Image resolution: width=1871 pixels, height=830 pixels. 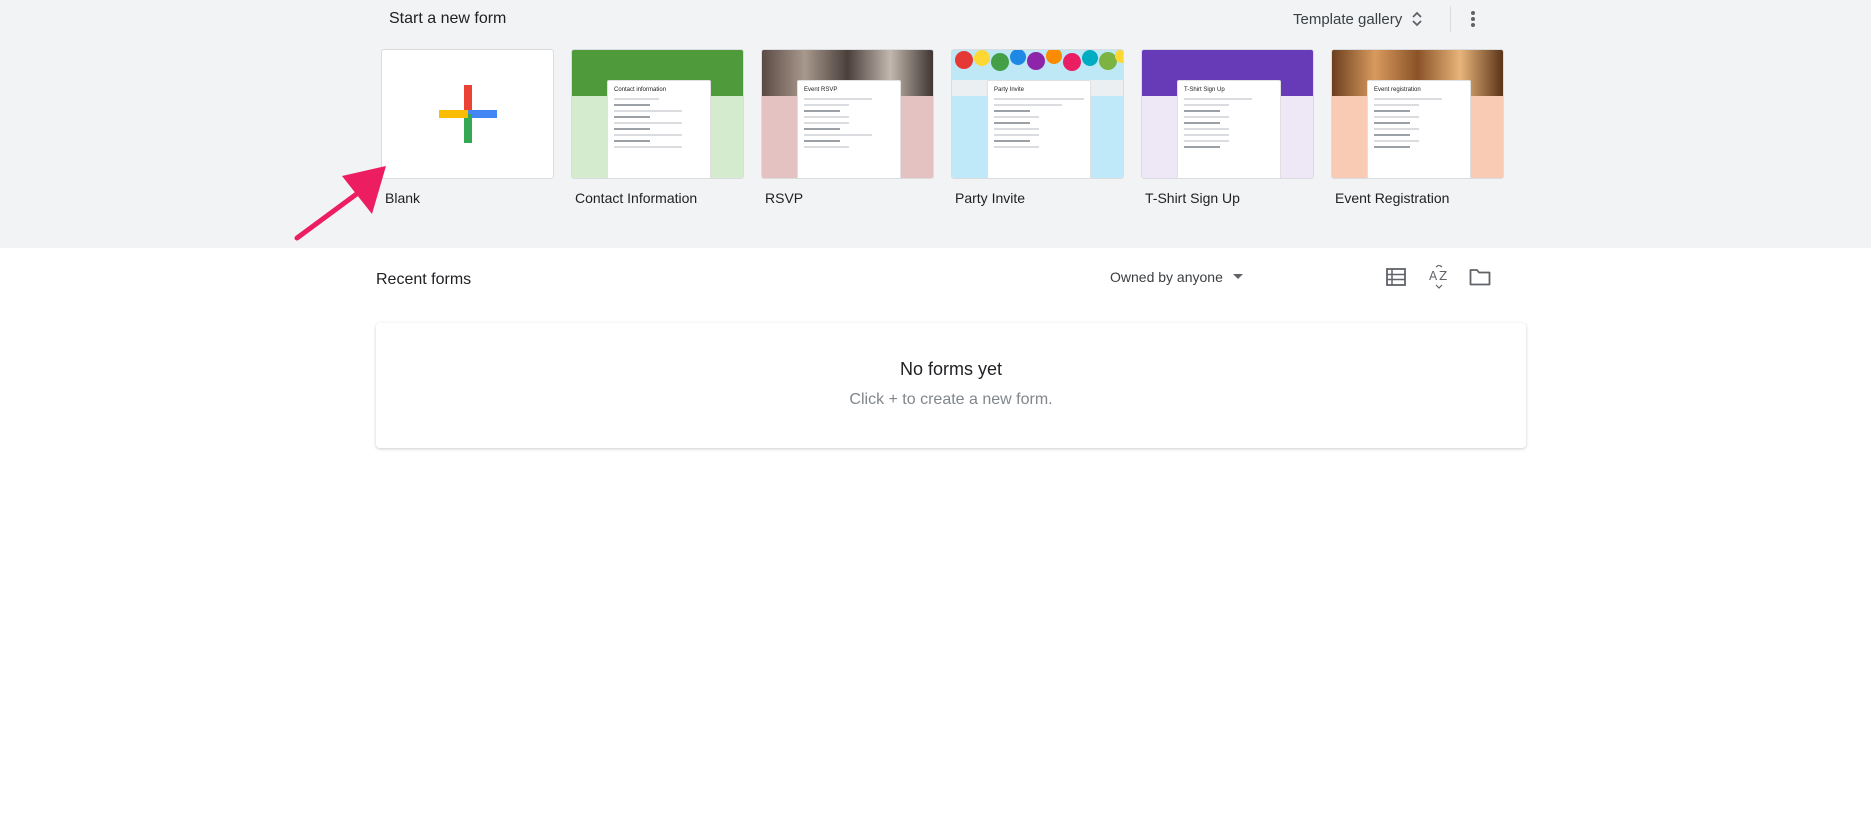 I want to click on template-rsvp: Event RSVP RSVP, so click(x=847, y=128).